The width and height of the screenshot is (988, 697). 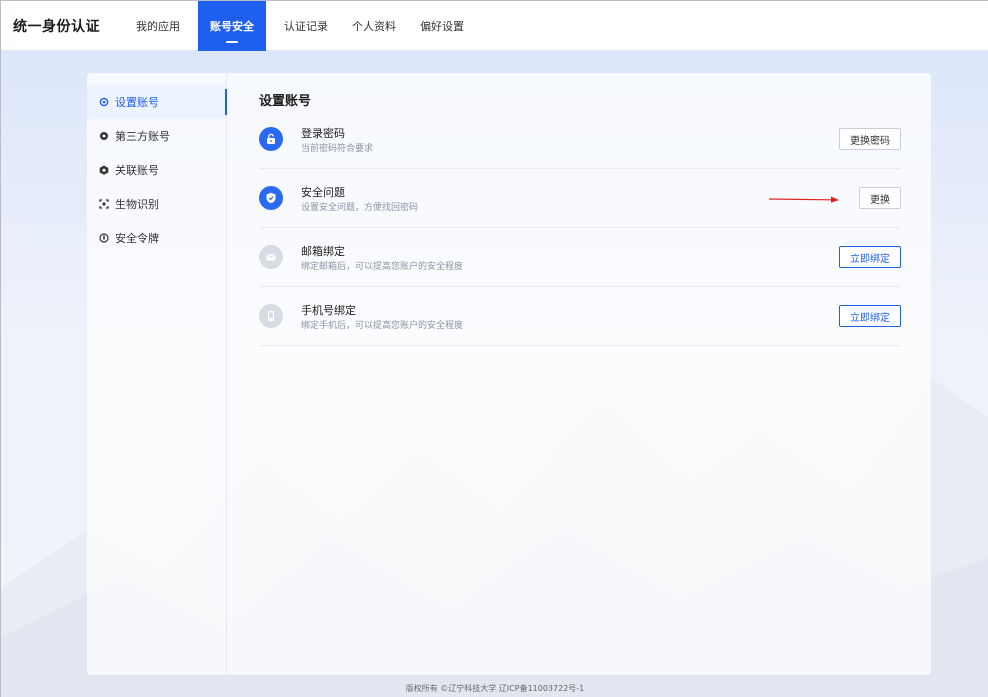 What do you see at coordinates (580, 198) in the screenshot?
I see `setting-row-security-question: 安全问题 设置安全问题，方便找回密码 更换` at bounding box center [580, 198].